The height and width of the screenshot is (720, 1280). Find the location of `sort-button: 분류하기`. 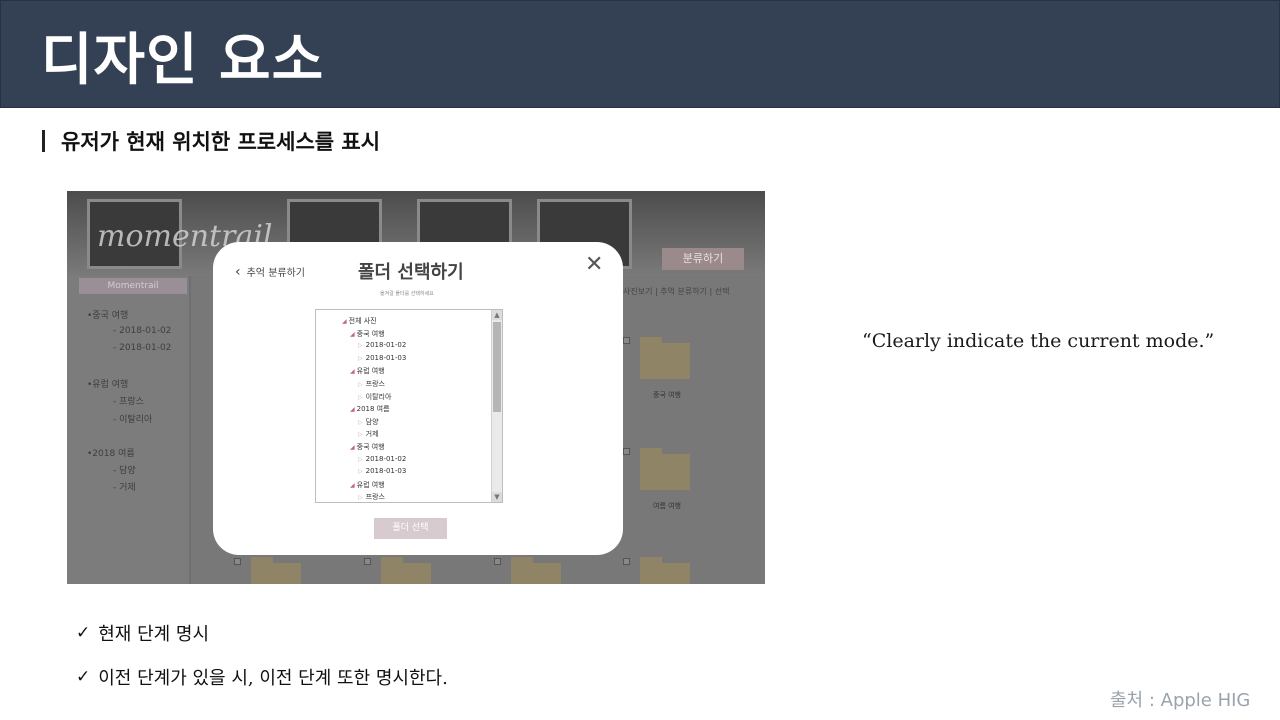

sort-button: 분류하기 is located at coordinates (703, 259).